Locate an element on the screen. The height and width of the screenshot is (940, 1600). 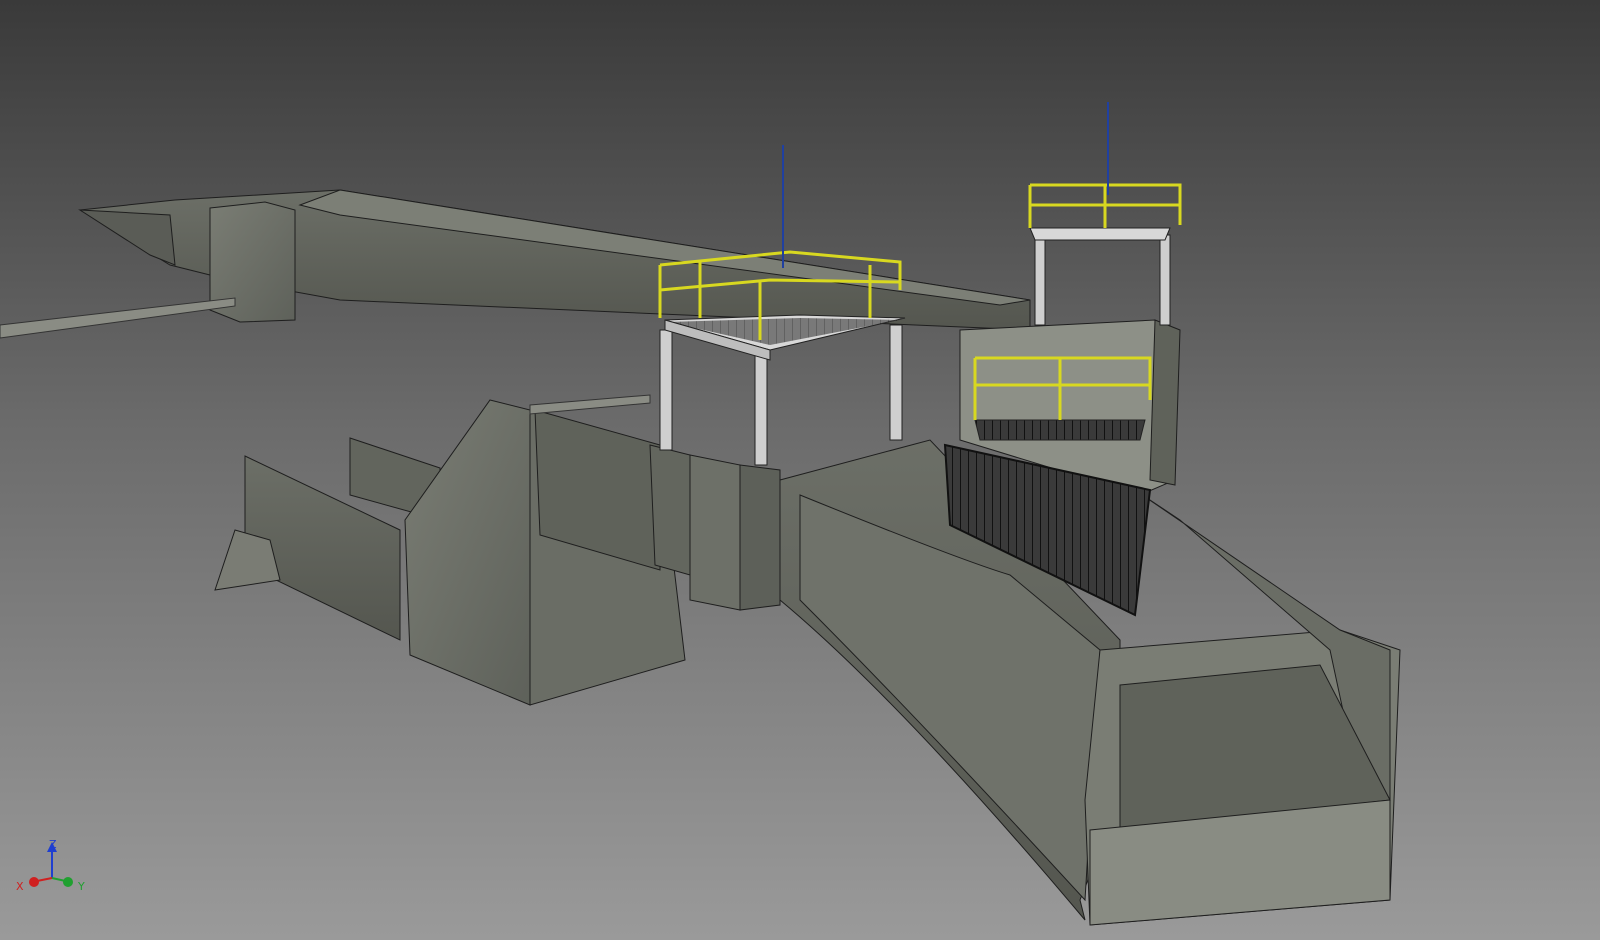
x-axis-label: X is located at coordinates (20, 886).